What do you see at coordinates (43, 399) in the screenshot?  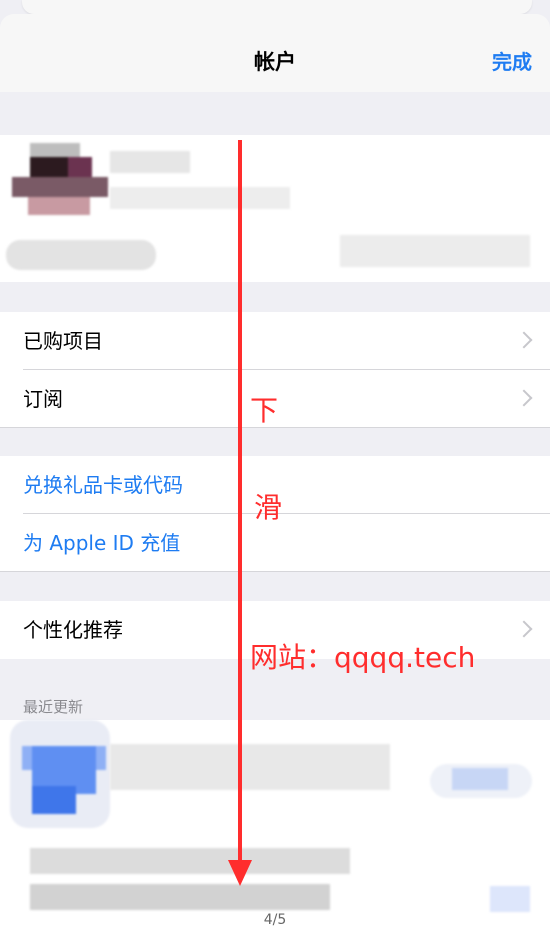 I see `row-subscriptions-label: 订阅` at bounding box center [43, 399].